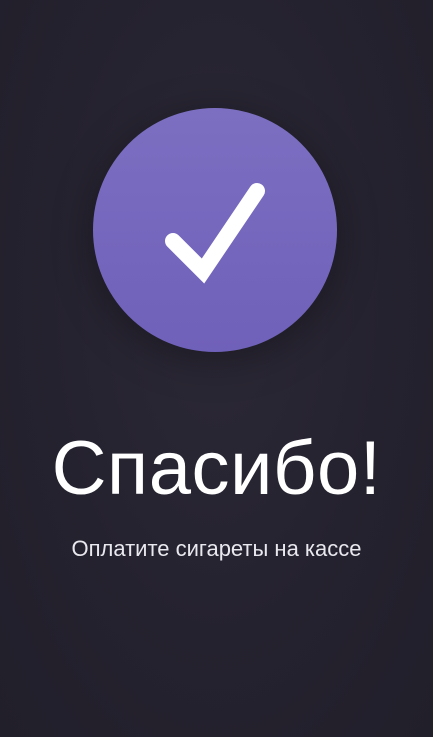 The image size is (433, 737). Describe the element at coordinates (216, 548) in the screenshot. I see `status-message: Оплатите сигареты на кассе` at that location.